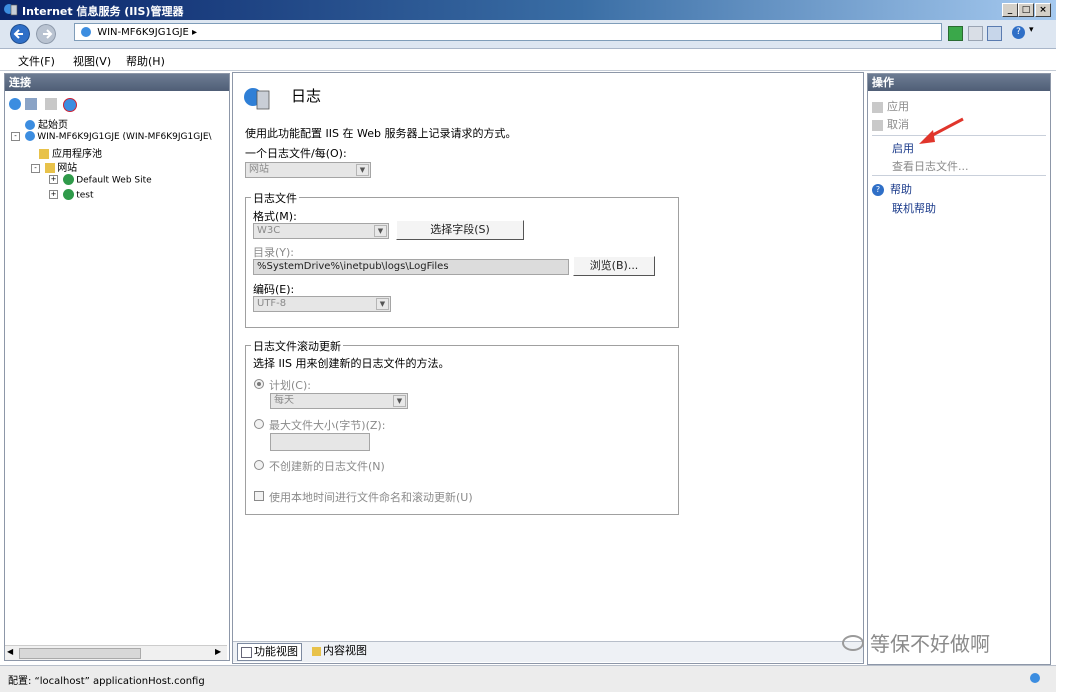 This screenshot has height=694, width=1080. I want to click on menu-view: 视图(V), so click(92, 61).